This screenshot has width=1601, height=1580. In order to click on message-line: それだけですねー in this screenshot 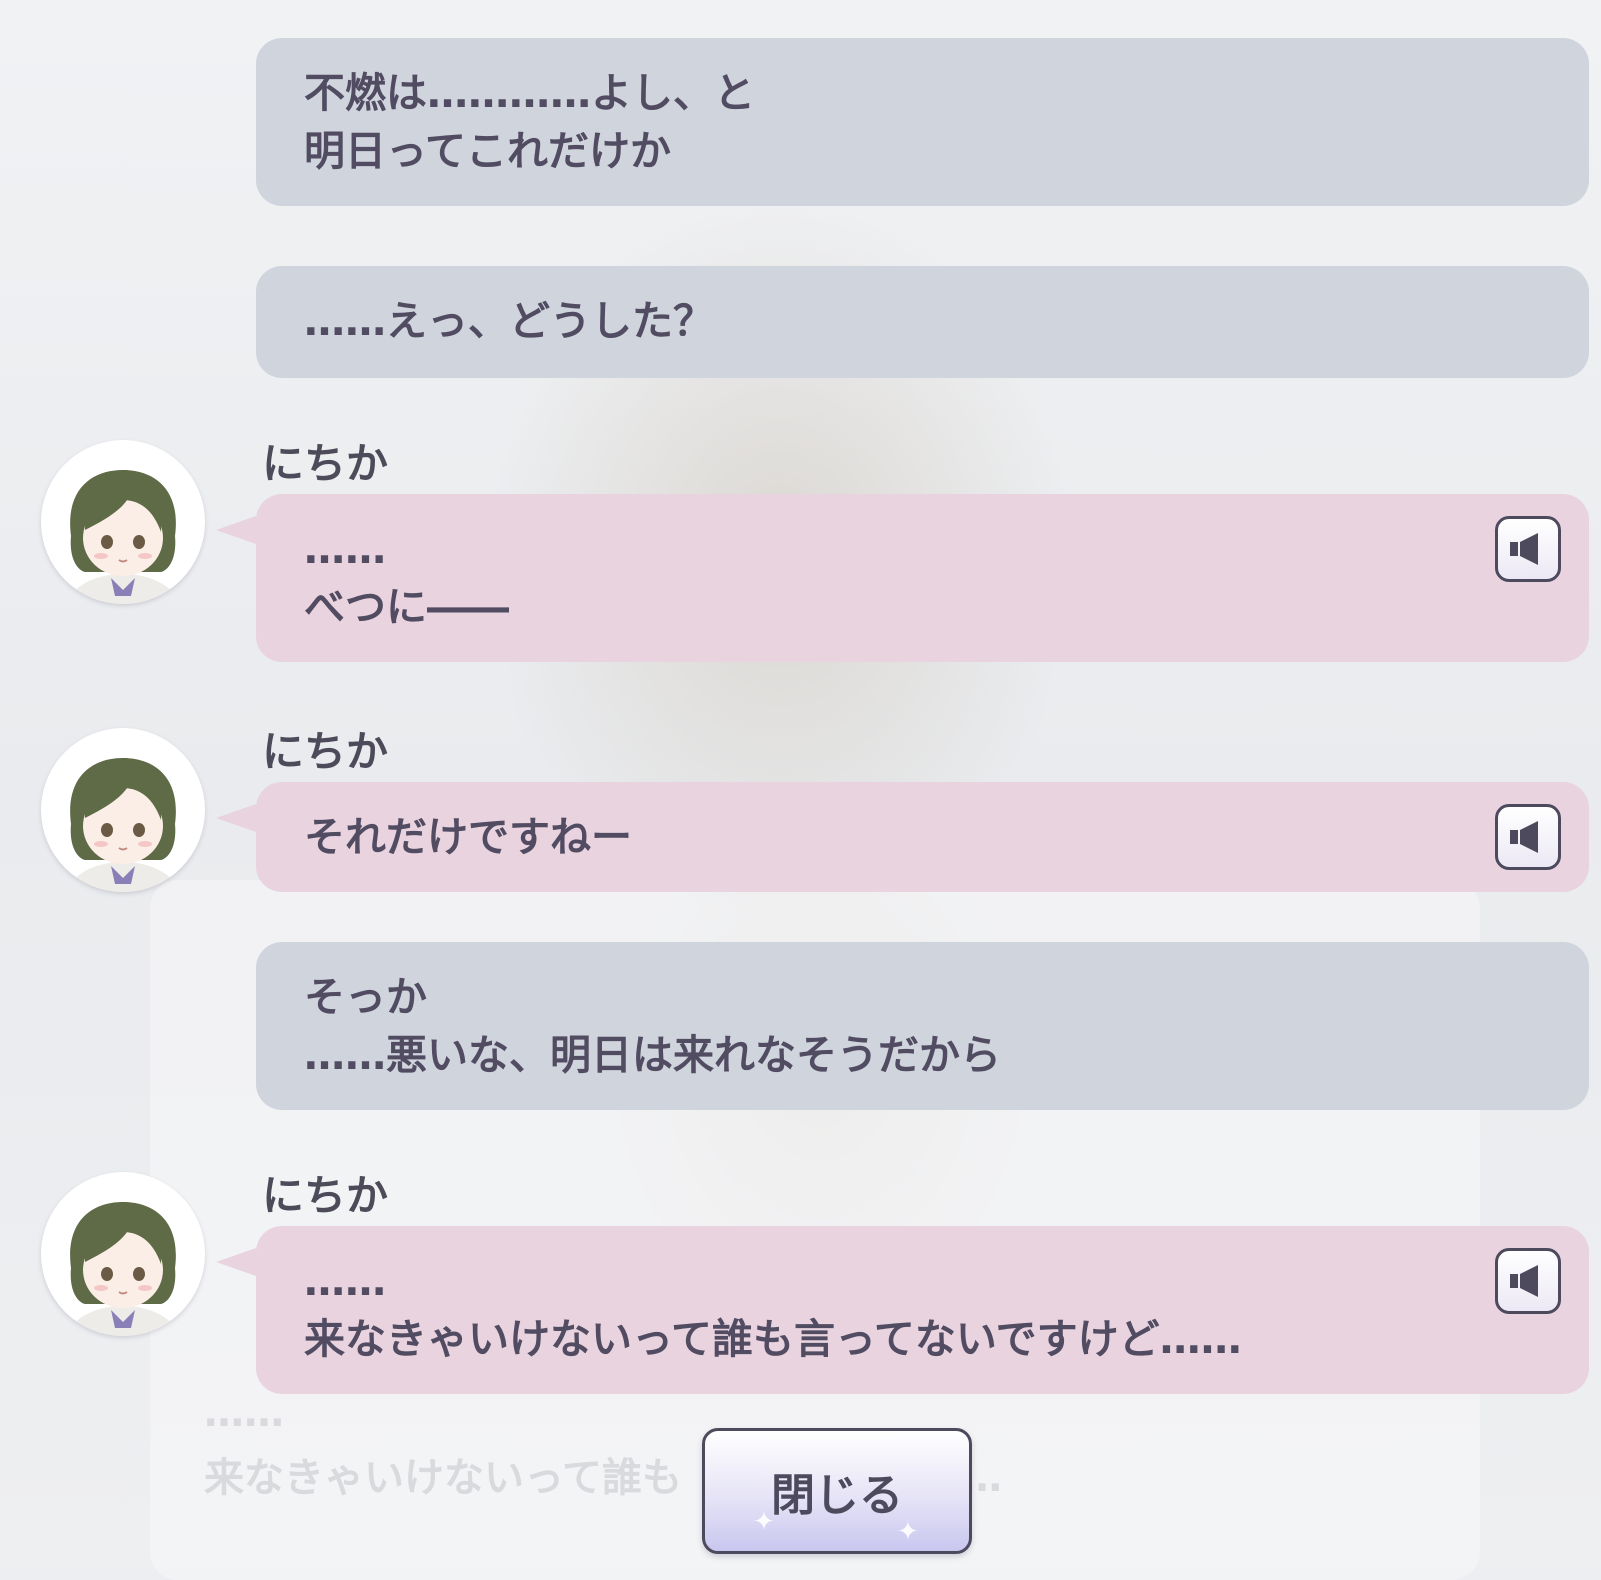, I will do `click(468, 837)`.